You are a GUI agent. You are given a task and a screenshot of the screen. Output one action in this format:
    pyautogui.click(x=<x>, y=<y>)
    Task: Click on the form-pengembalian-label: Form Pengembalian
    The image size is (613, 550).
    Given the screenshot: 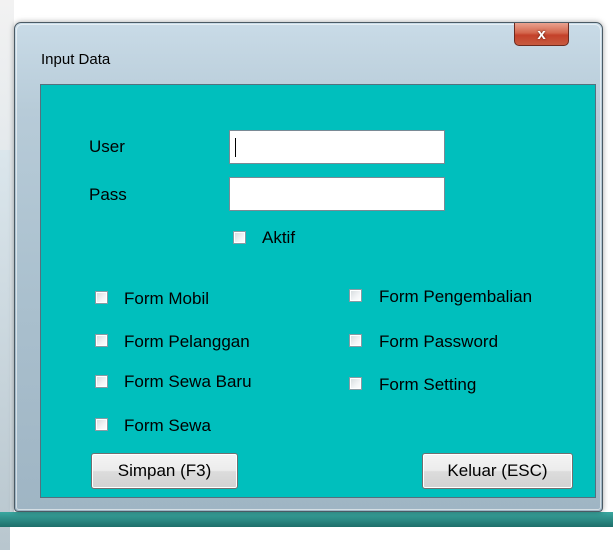 What is the action you would take?
    pyautogui.click(x=455, y=297)
    